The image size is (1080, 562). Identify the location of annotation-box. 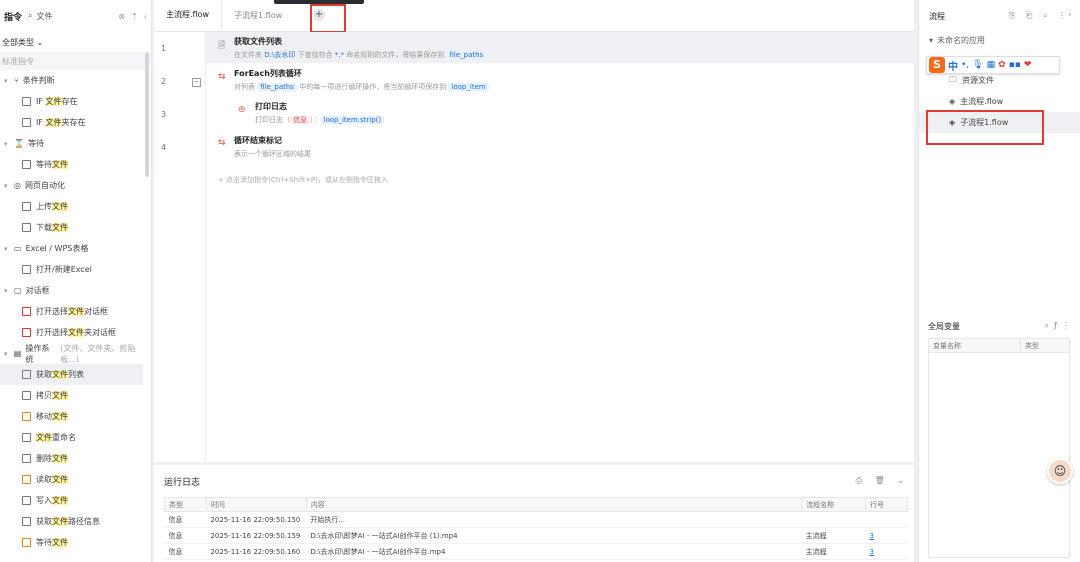
(985, 127).